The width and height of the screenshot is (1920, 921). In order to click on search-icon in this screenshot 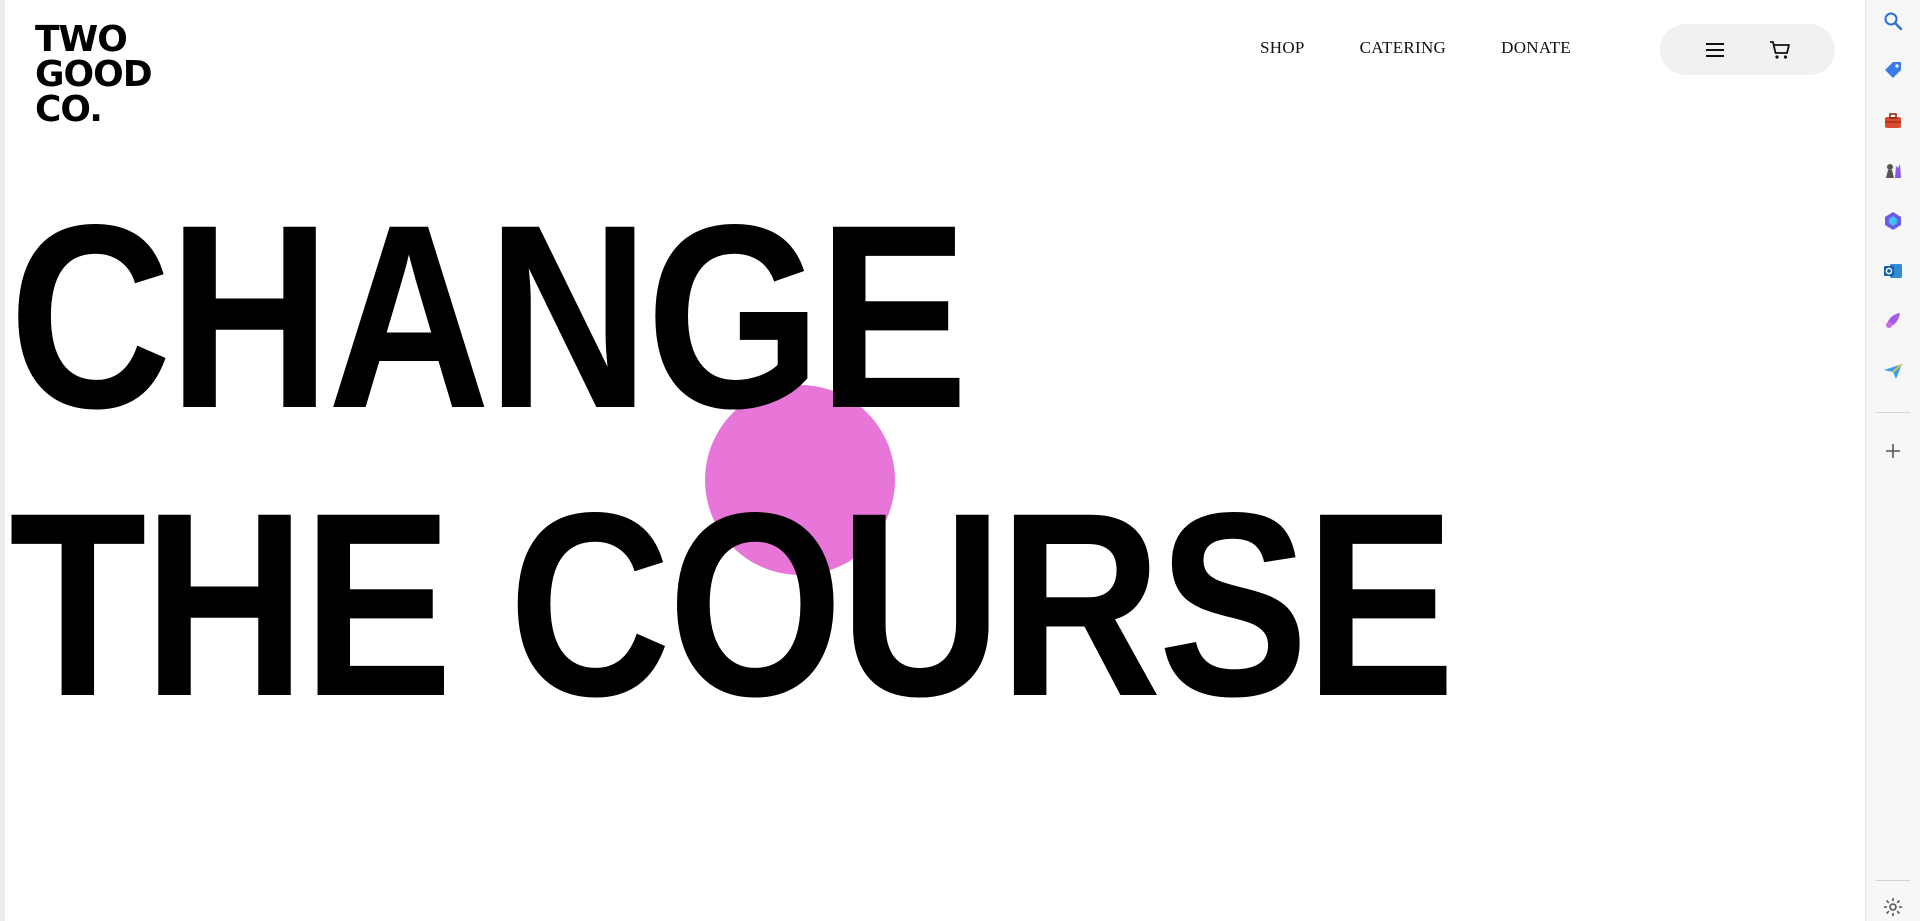, I will do `click(1893, 21)`.